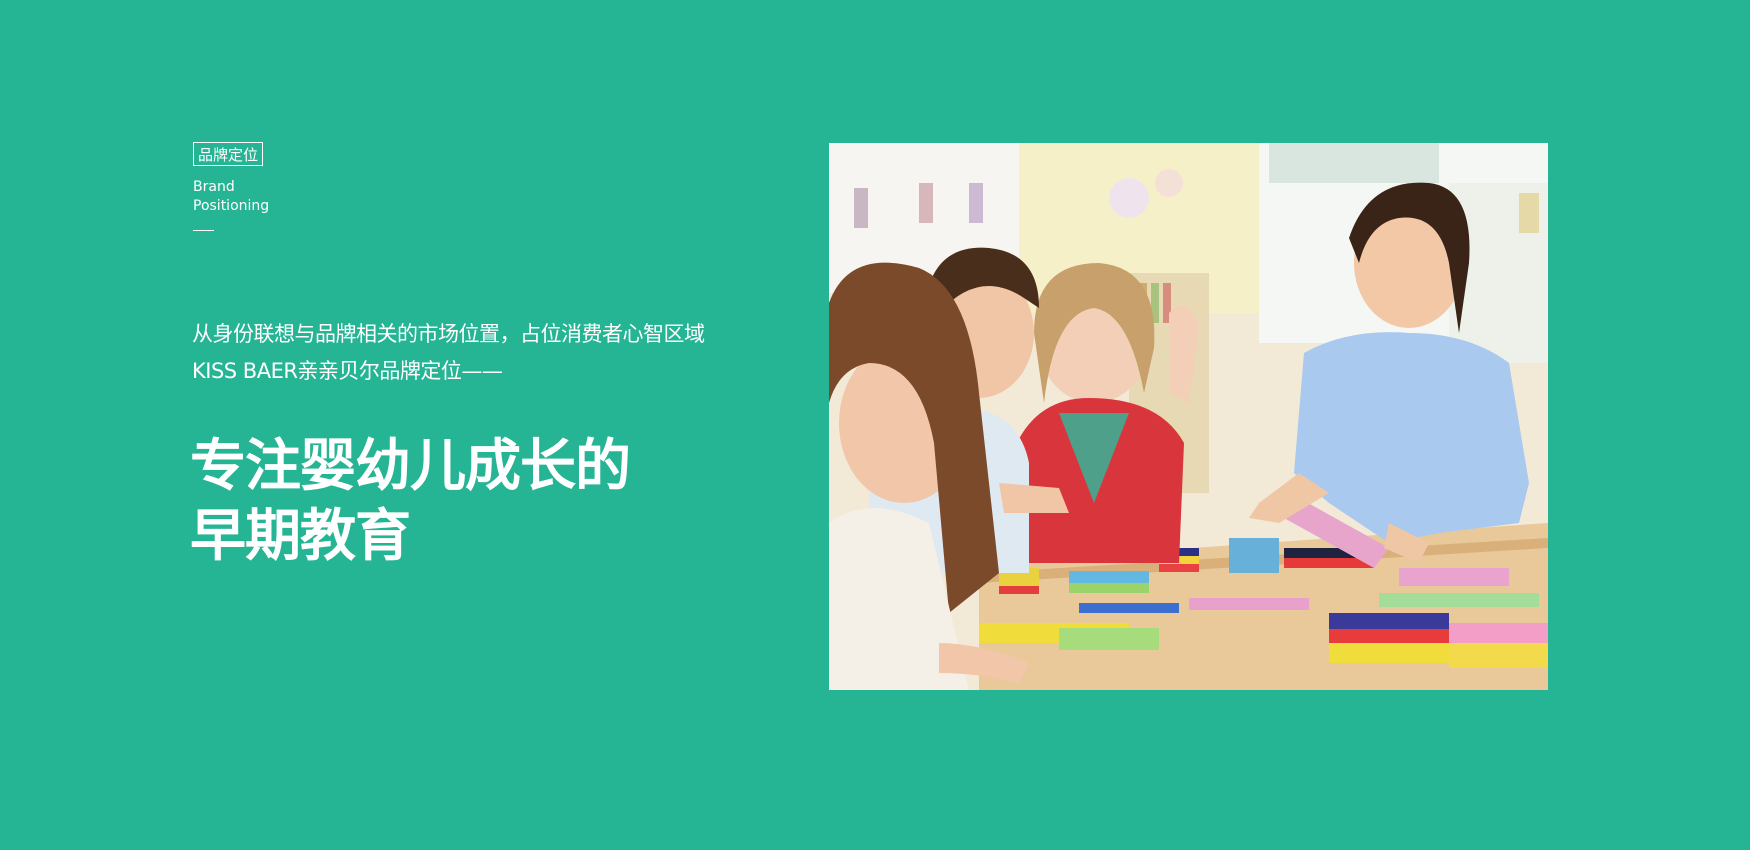 The width and height of the screenshot is (1750, 850). Describe the element at coordinates (300, 536) in the screenshot. I see `headline-line-2: 早期教育` at that location.